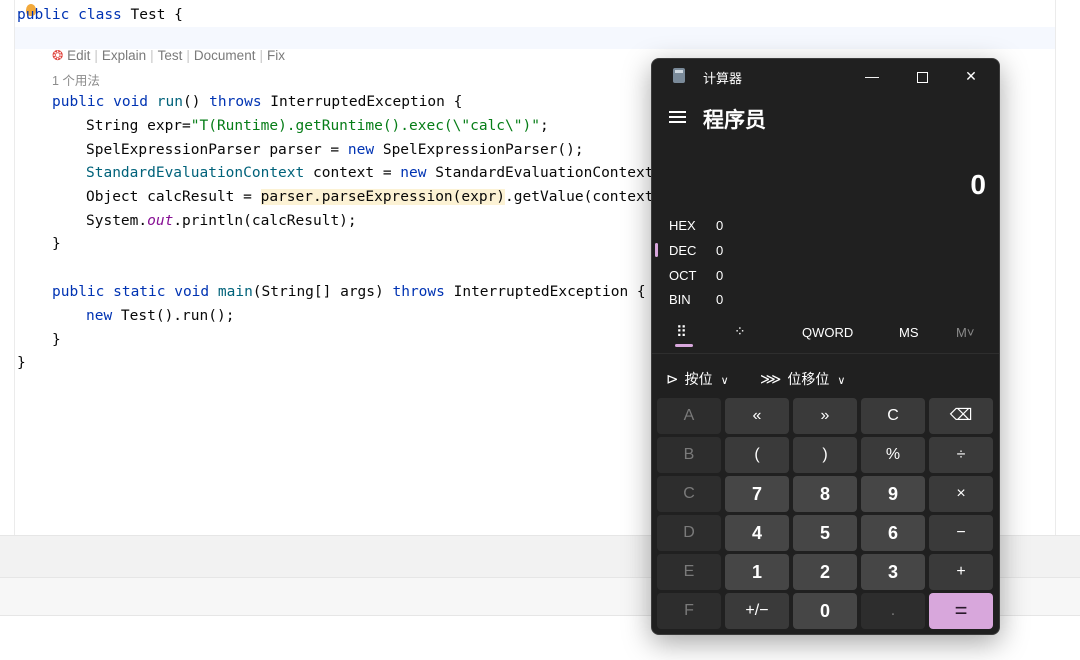 This screenshot has width=1080, height=660. What do you see at coordinates (893, 572) in the screenshot?
I see `key-3: 3` at bounding box center [893, 572].